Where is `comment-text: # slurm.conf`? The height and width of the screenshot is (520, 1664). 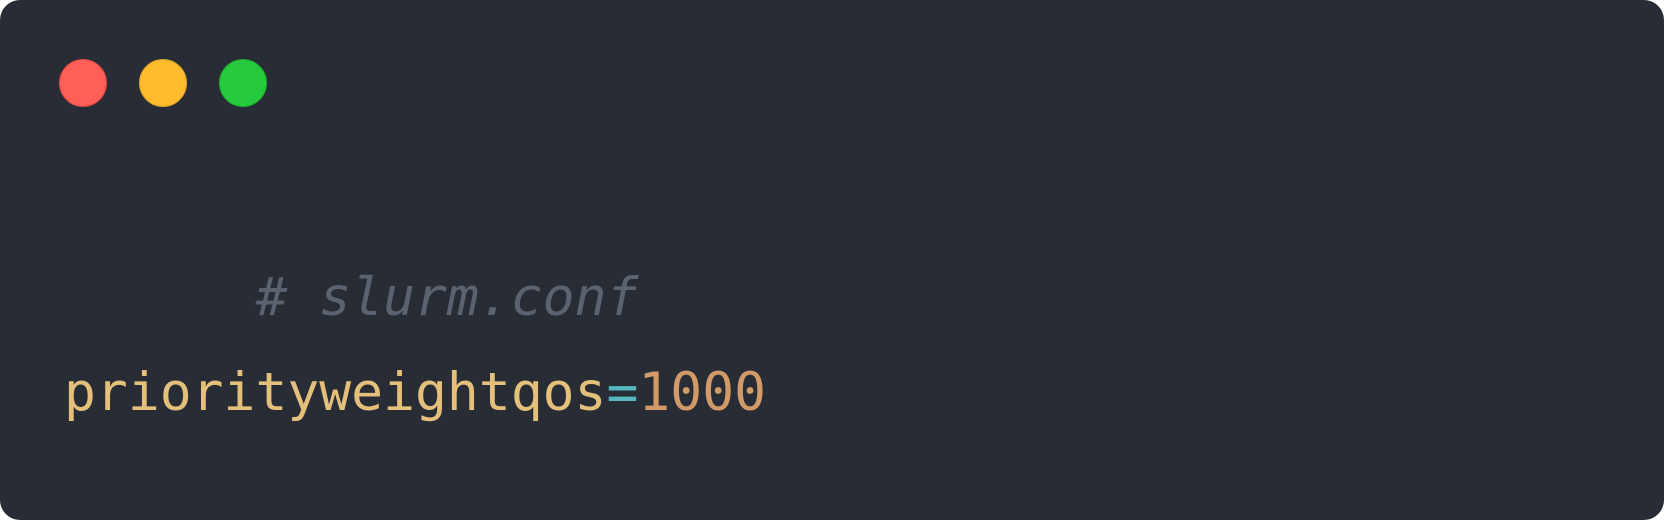 comment-text: # slurm.conf is located at coordinates (447, 297).